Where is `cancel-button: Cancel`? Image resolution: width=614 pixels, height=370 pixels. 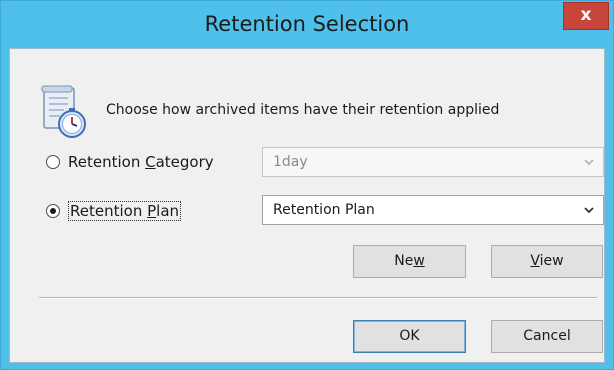
cancel-button: Cancel is located at coordinates (547, 336).